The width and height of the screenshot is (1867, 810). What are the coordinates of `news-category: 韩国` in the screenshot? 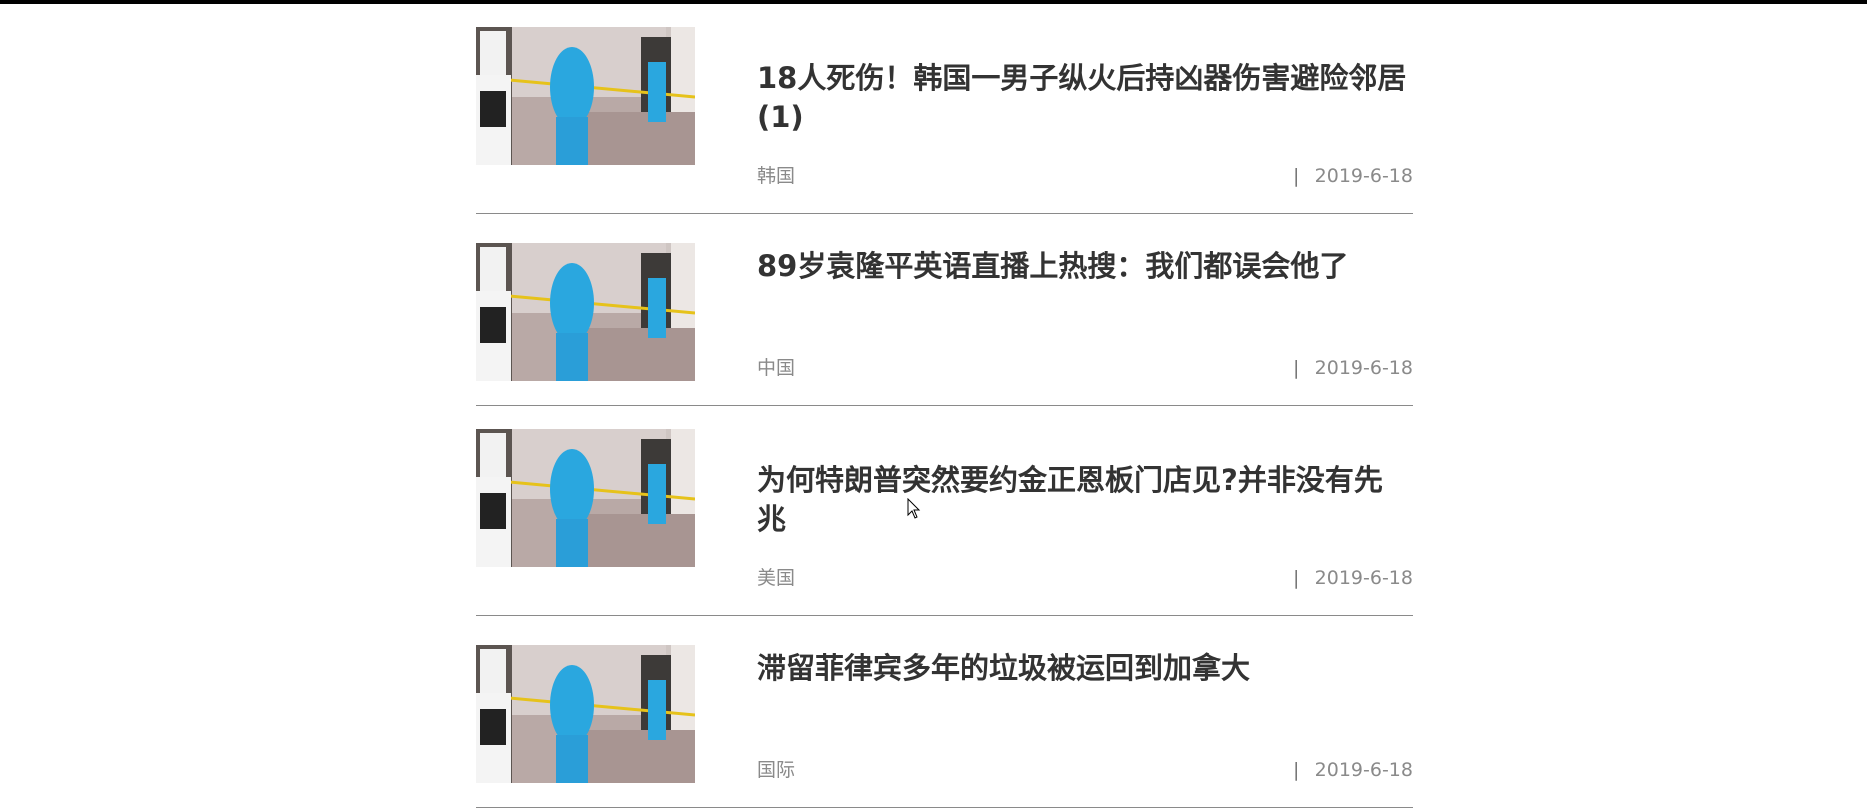 It's located at (776, 176).